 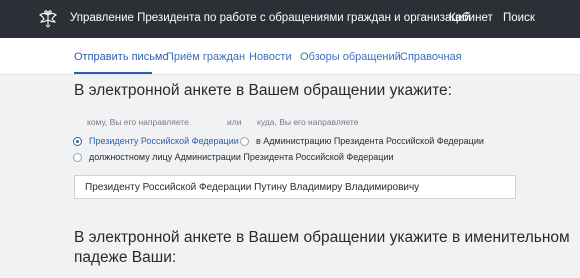 I want to click on nav-item-reception: Приём граждан, so click(x=205, y=57).